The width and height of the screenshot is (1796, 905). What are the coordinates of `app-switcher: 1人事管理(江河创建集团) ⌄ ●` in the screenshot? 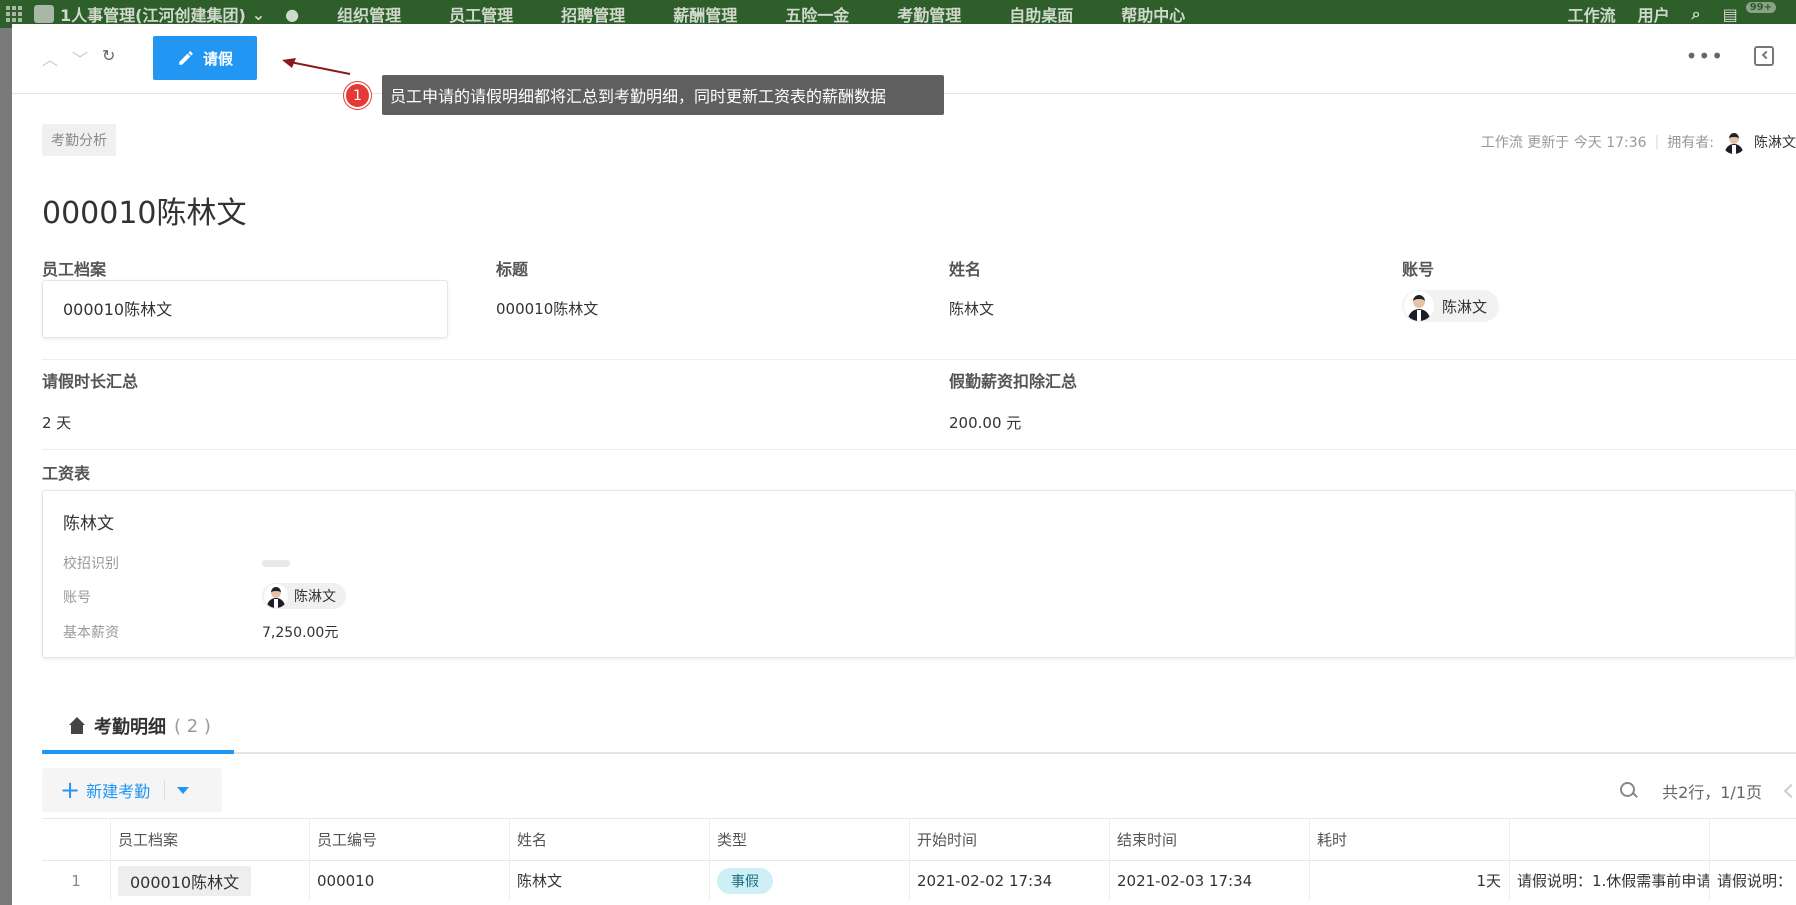 It's located at (166, 14).